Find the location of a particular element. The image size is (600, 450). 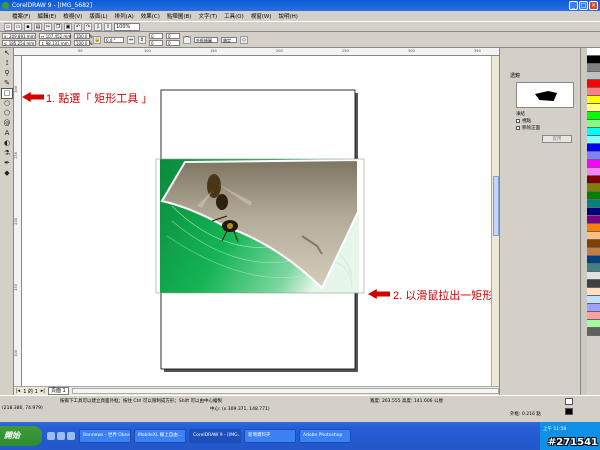

print-icon: ▤ is located at coordinates (38, 26).